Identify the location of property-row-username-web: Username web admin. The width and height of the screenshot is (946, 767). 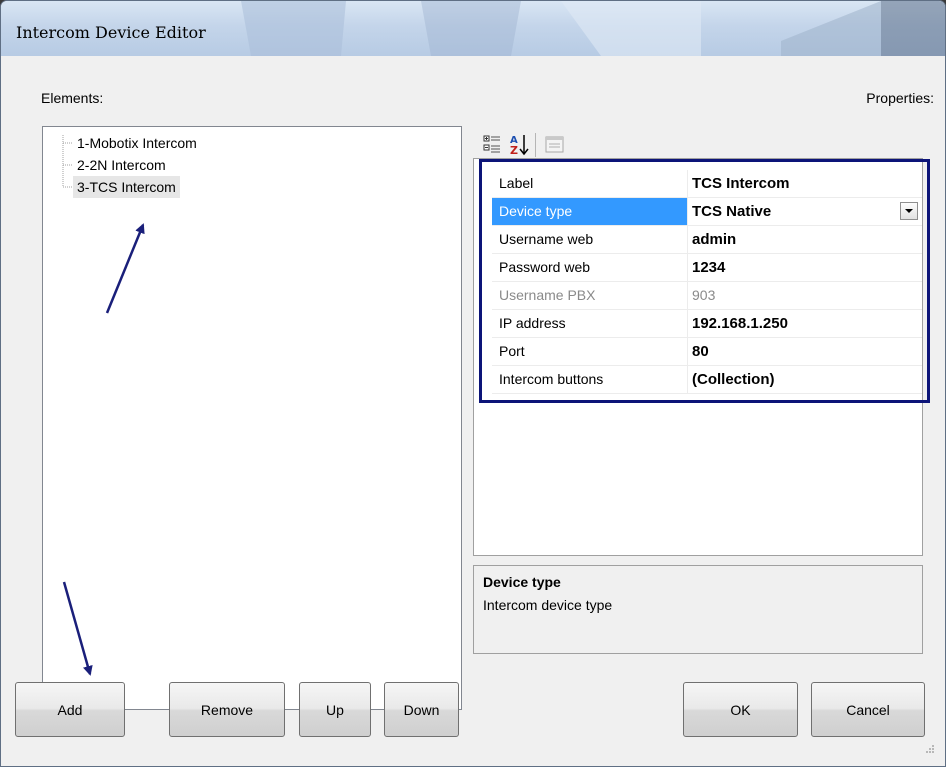
(707, 240).